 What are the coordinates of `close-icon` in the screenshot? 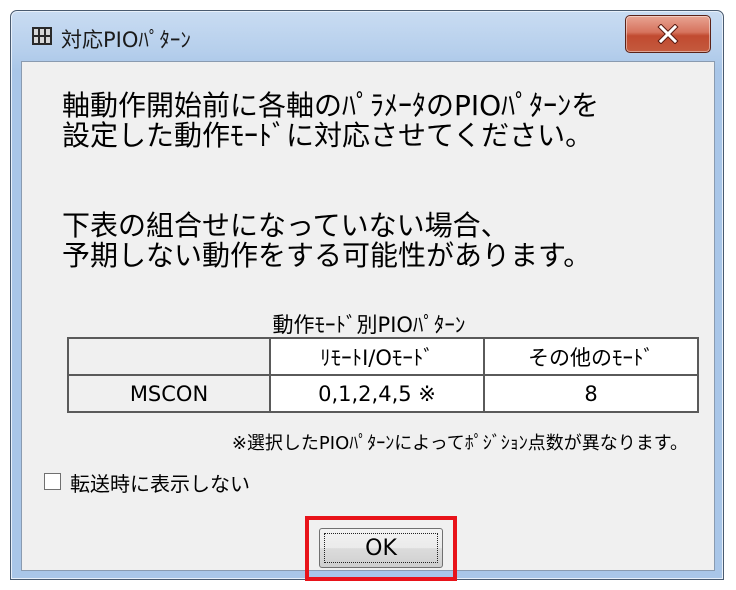 It's located at (668, 34).